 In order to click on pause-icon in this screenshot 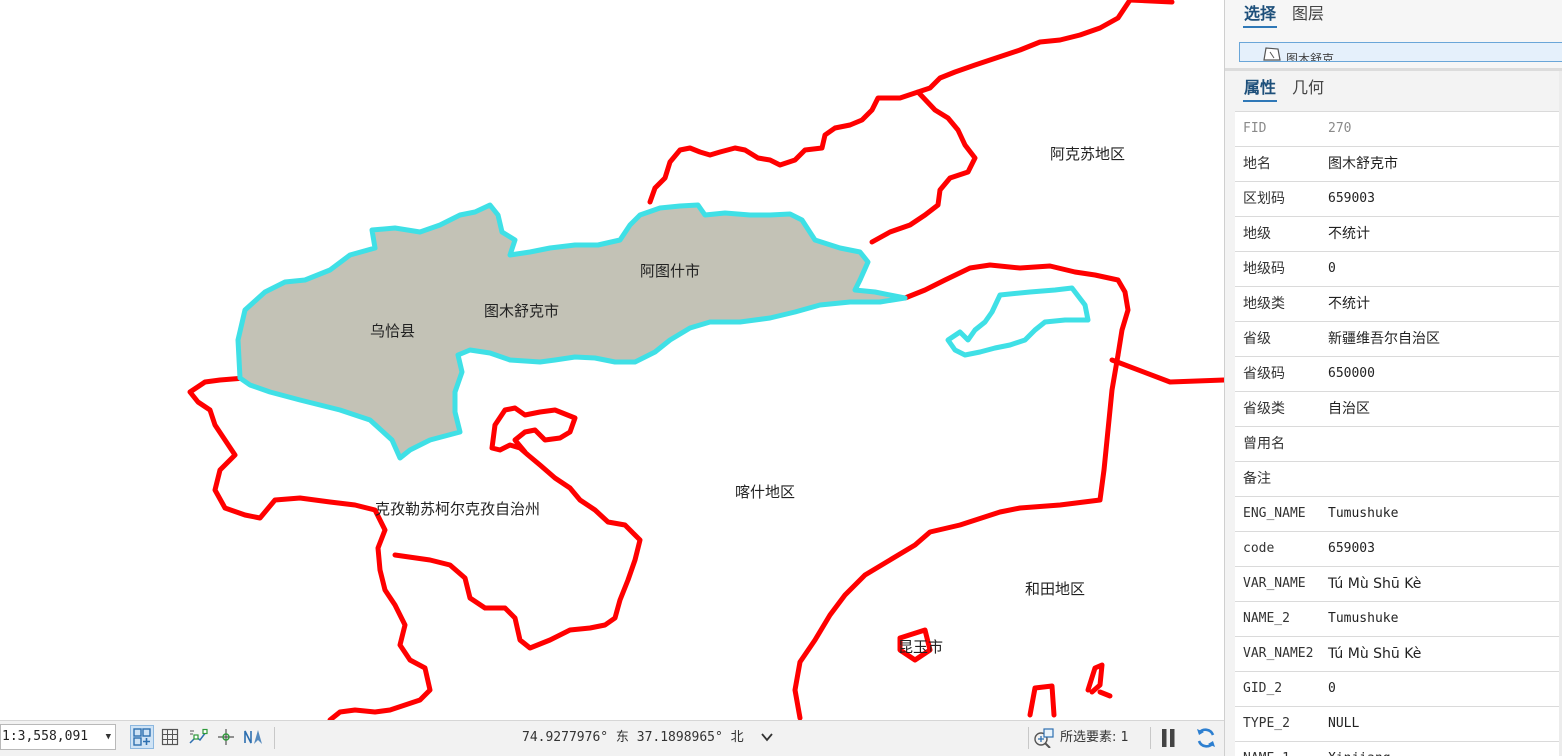, I will do `click(1169, 738)`.